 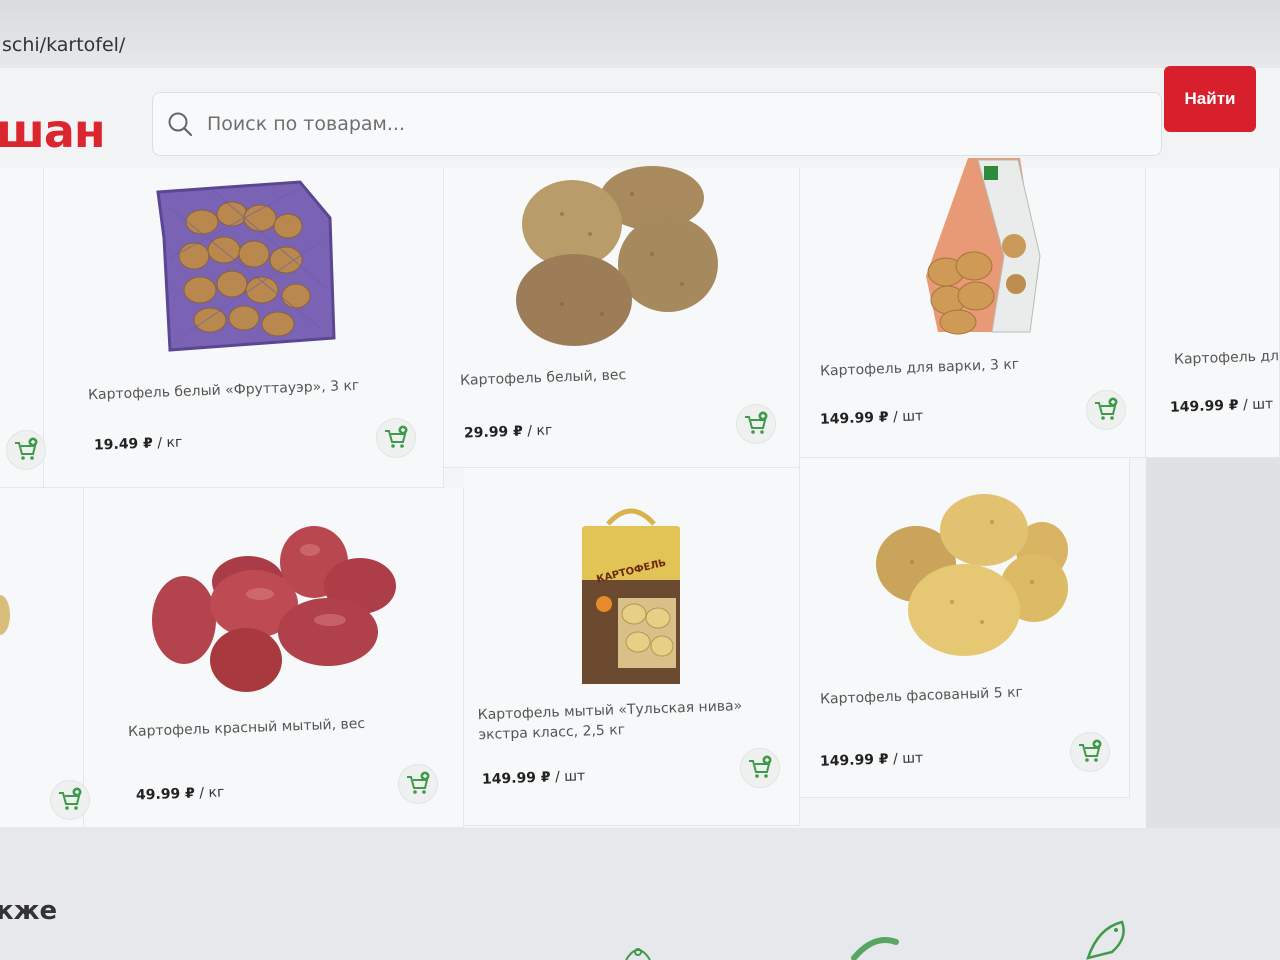 I want to click on product-card-partial-left-bottom, so click(x=42, y=658).